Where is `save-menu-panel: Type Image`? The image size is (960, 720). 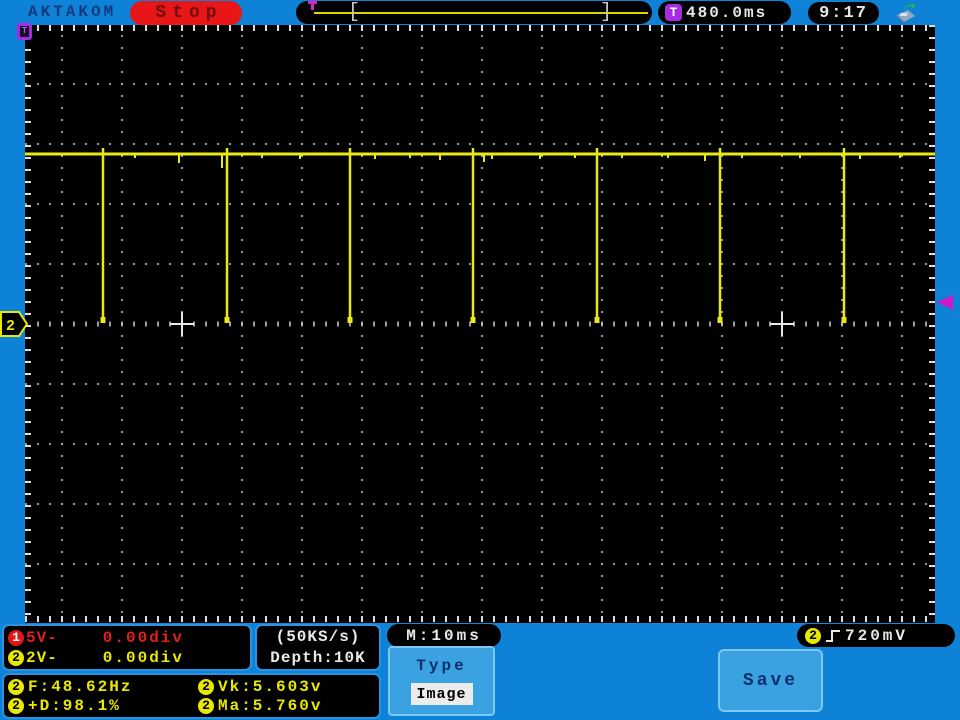 save-menu-panel: Type Image is located at coordinates (441, 681).